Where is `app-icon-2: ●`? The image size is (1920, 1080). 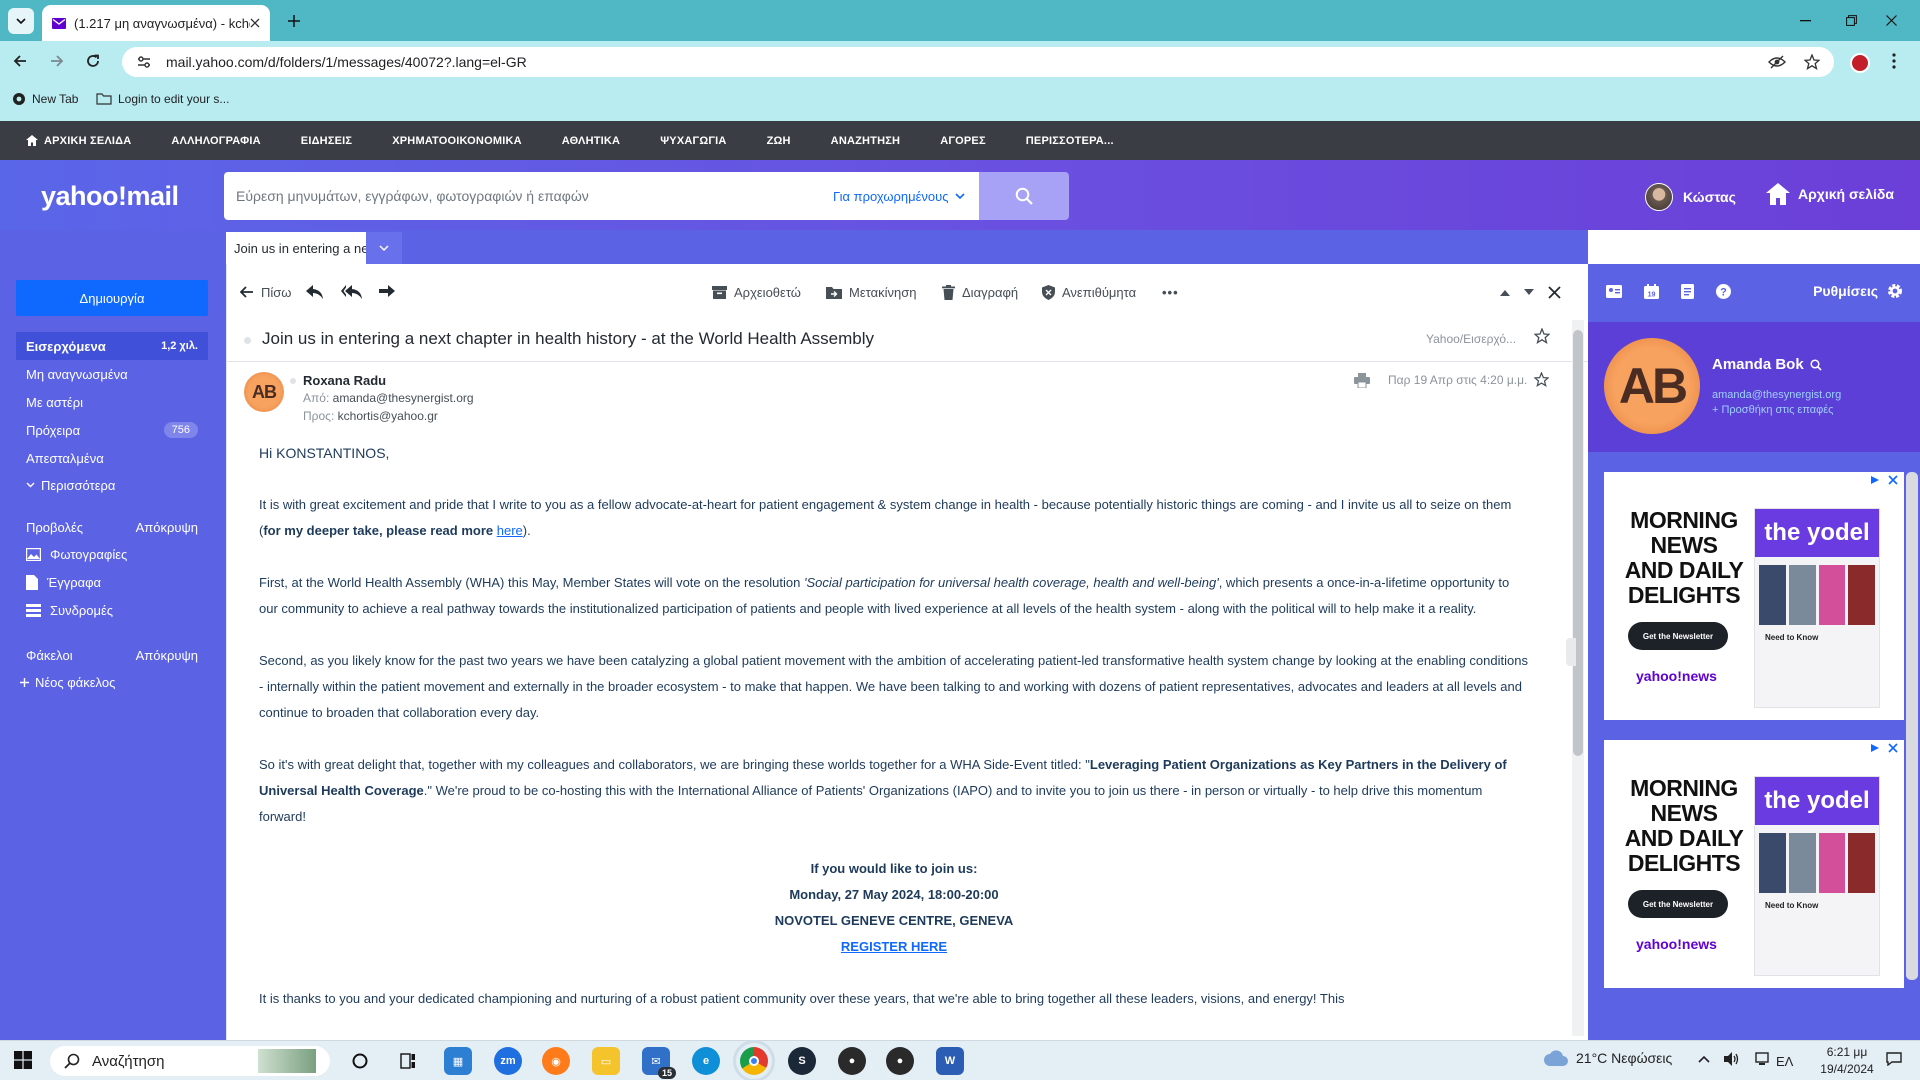 app-icon-2: ● is located at coordinates (900, 1061).